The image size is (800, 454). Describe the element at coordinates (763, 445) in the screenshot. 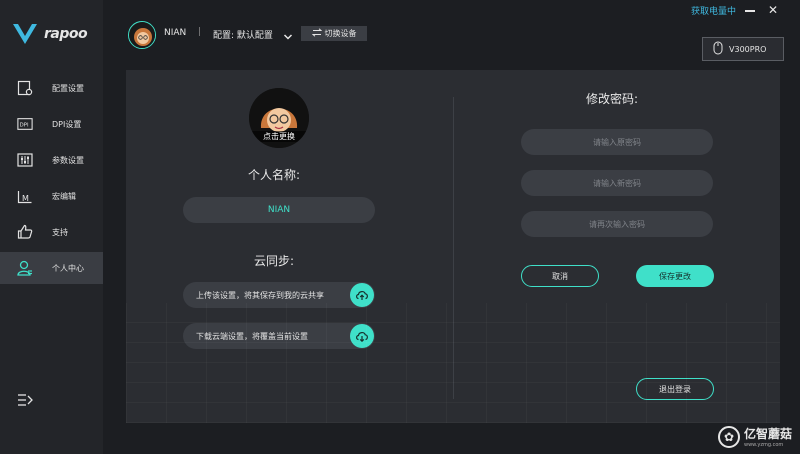

I see `watermark-url: www.yzmg.com` at that location.